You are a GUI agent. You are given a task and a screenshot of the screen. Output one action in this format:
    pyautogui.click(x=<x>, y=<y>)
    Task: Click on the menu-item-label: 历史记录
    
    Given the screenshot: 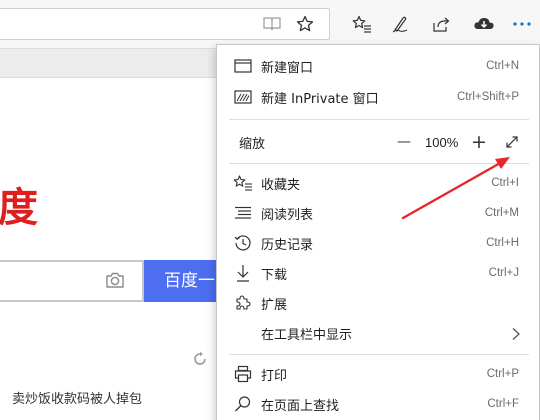 What is the action you would take?
    pyautogui.click(x=287, y=245)
    